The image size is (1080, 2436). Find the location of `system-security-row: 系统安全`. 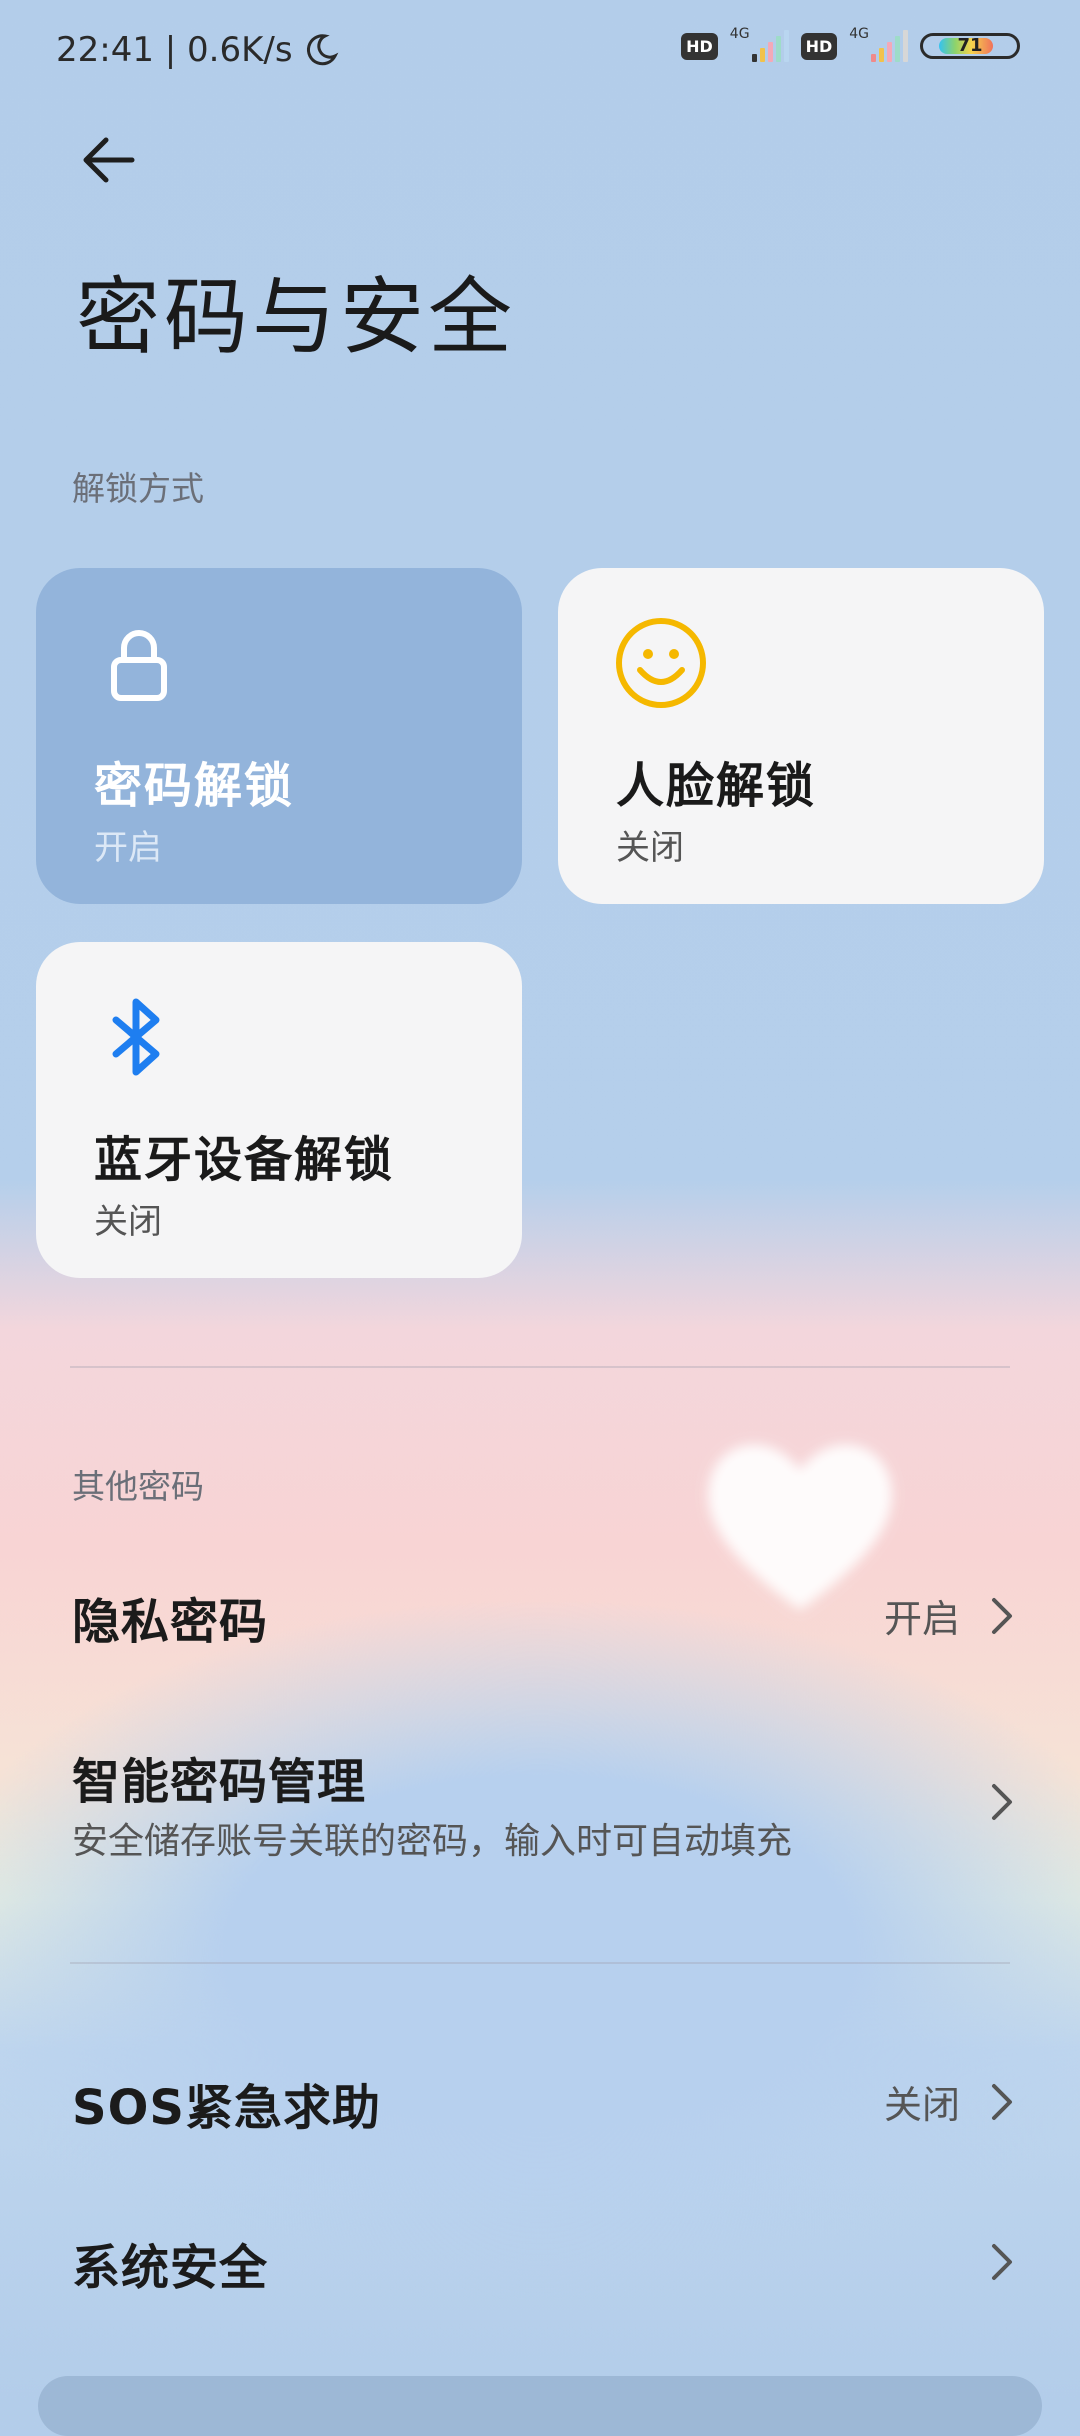

system-security-row: 系统安全 is located at coordinates (540, 2261).